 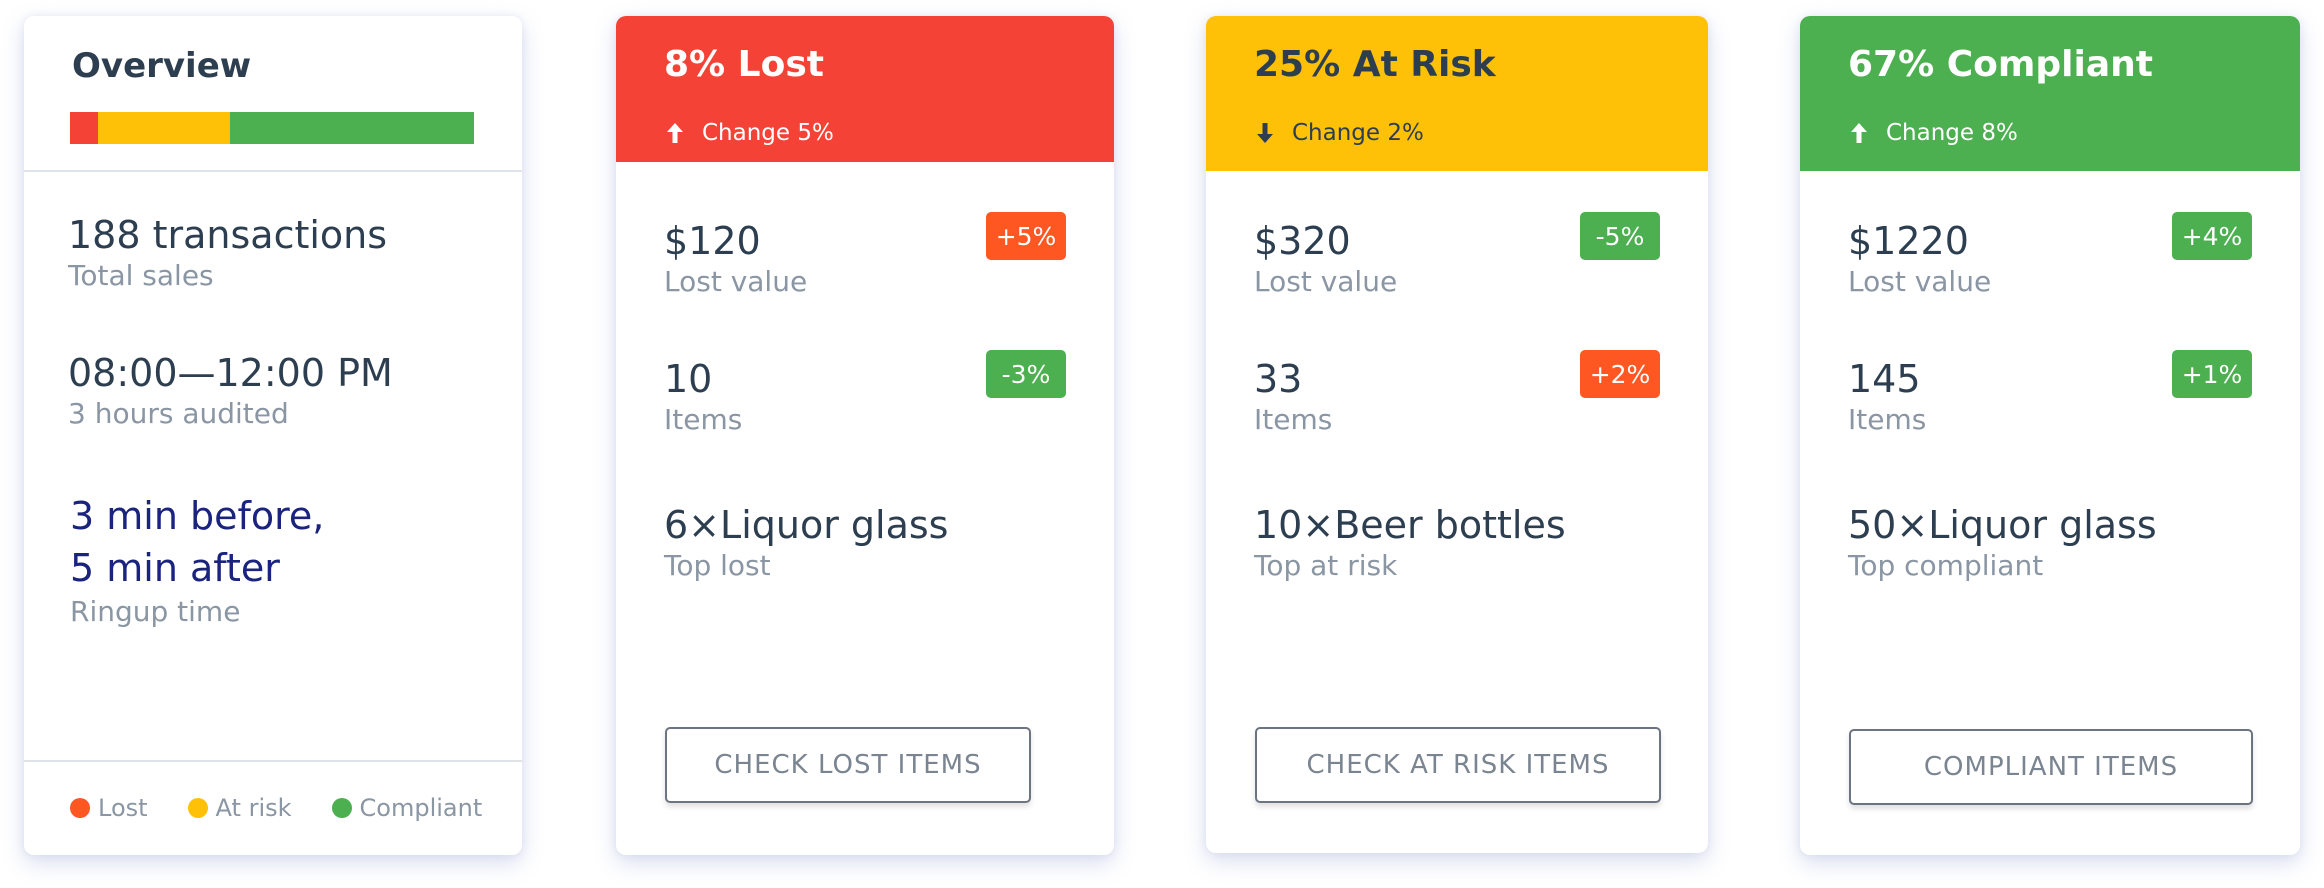 What do you see at coordinates (197, 516) in the screenshot?
I see `stat-value-line1: 3 min before,` at bounding box center [197, 516].